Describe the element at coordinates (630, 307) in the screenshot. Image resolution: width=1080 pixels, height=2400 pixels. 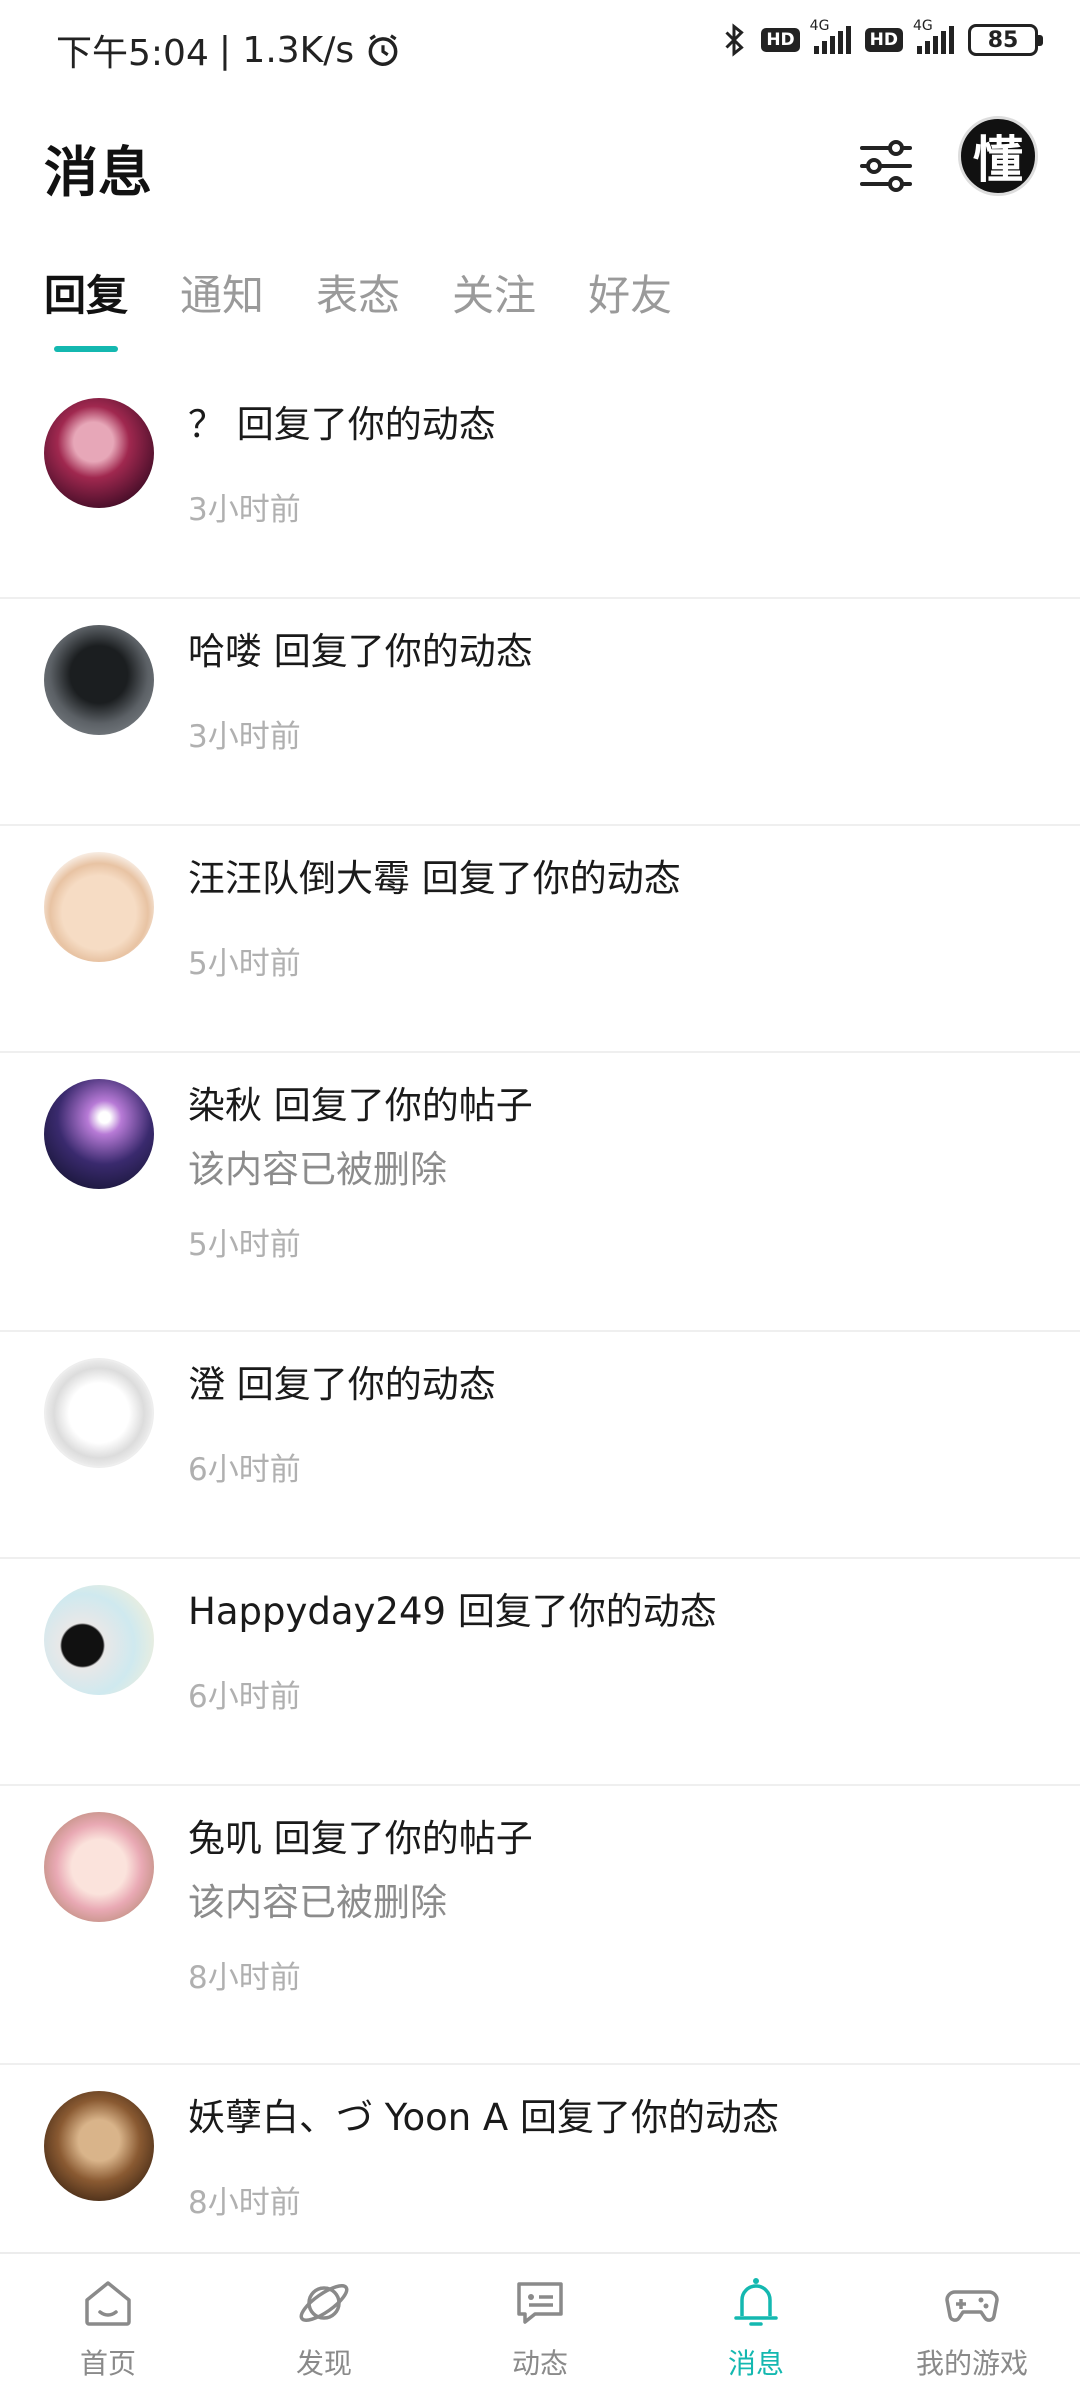
I see `tab-friends: 好友` at that location.